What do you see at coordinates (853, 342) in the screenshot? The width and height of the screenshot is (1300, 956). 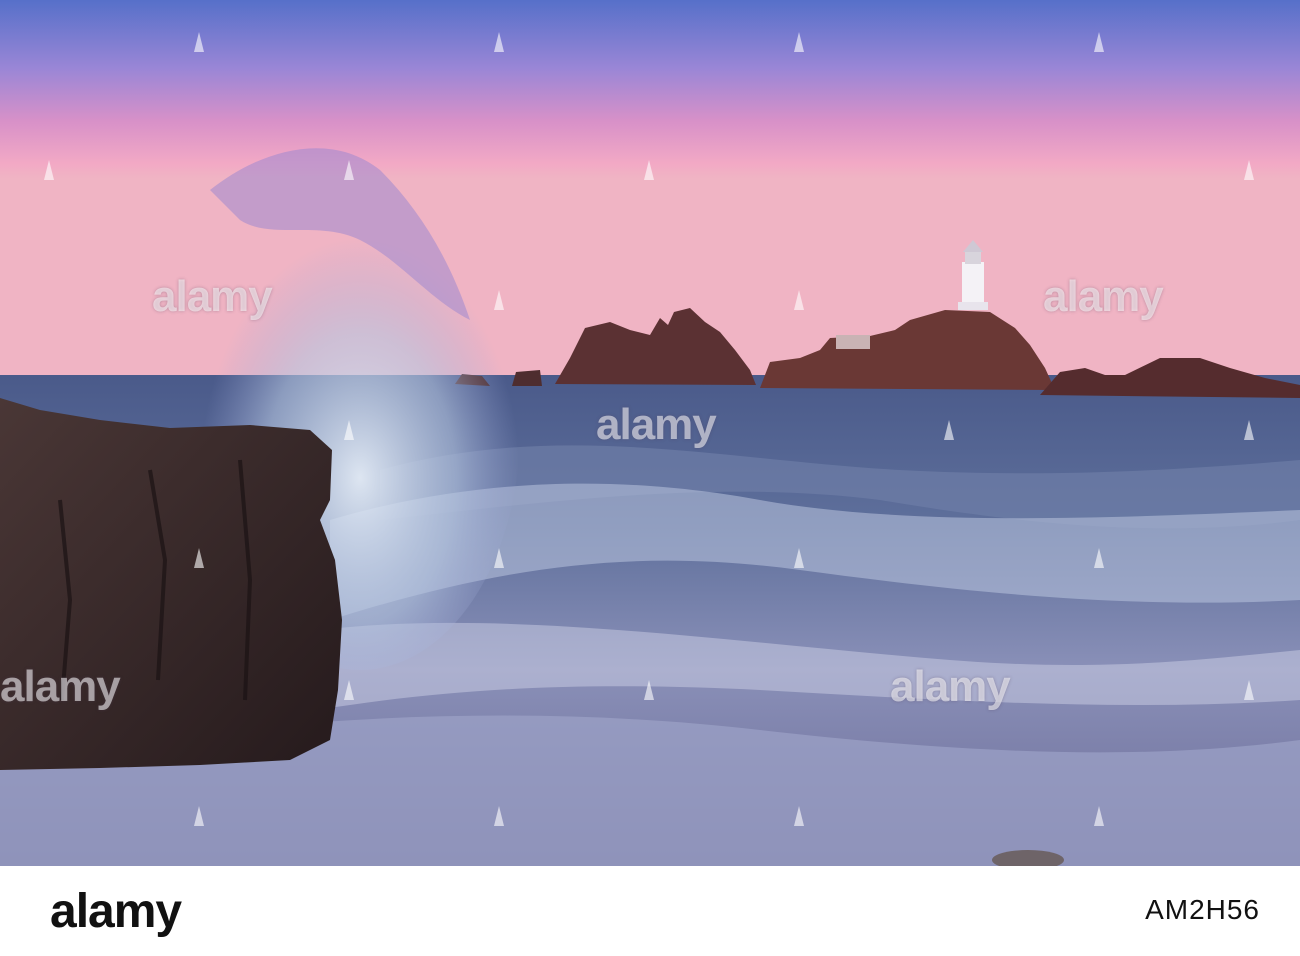 I see `building` at bounding box center [853, 342].